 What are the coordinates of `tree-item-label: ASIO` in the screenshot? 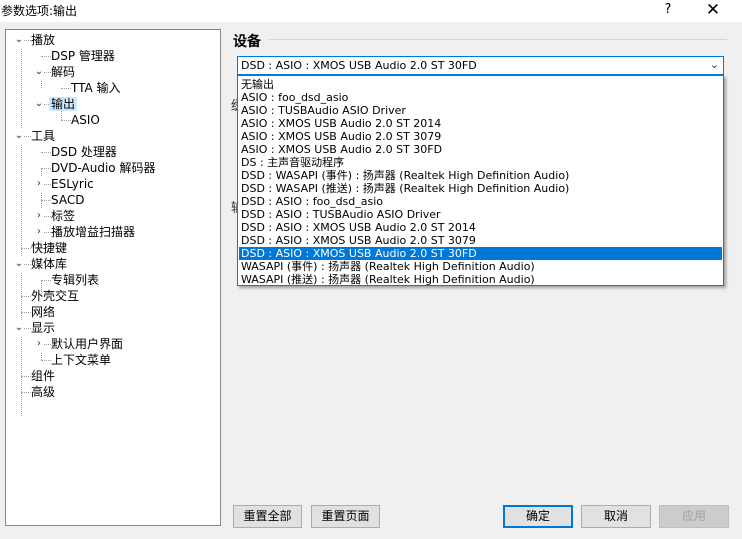 It's located at (85, 120).